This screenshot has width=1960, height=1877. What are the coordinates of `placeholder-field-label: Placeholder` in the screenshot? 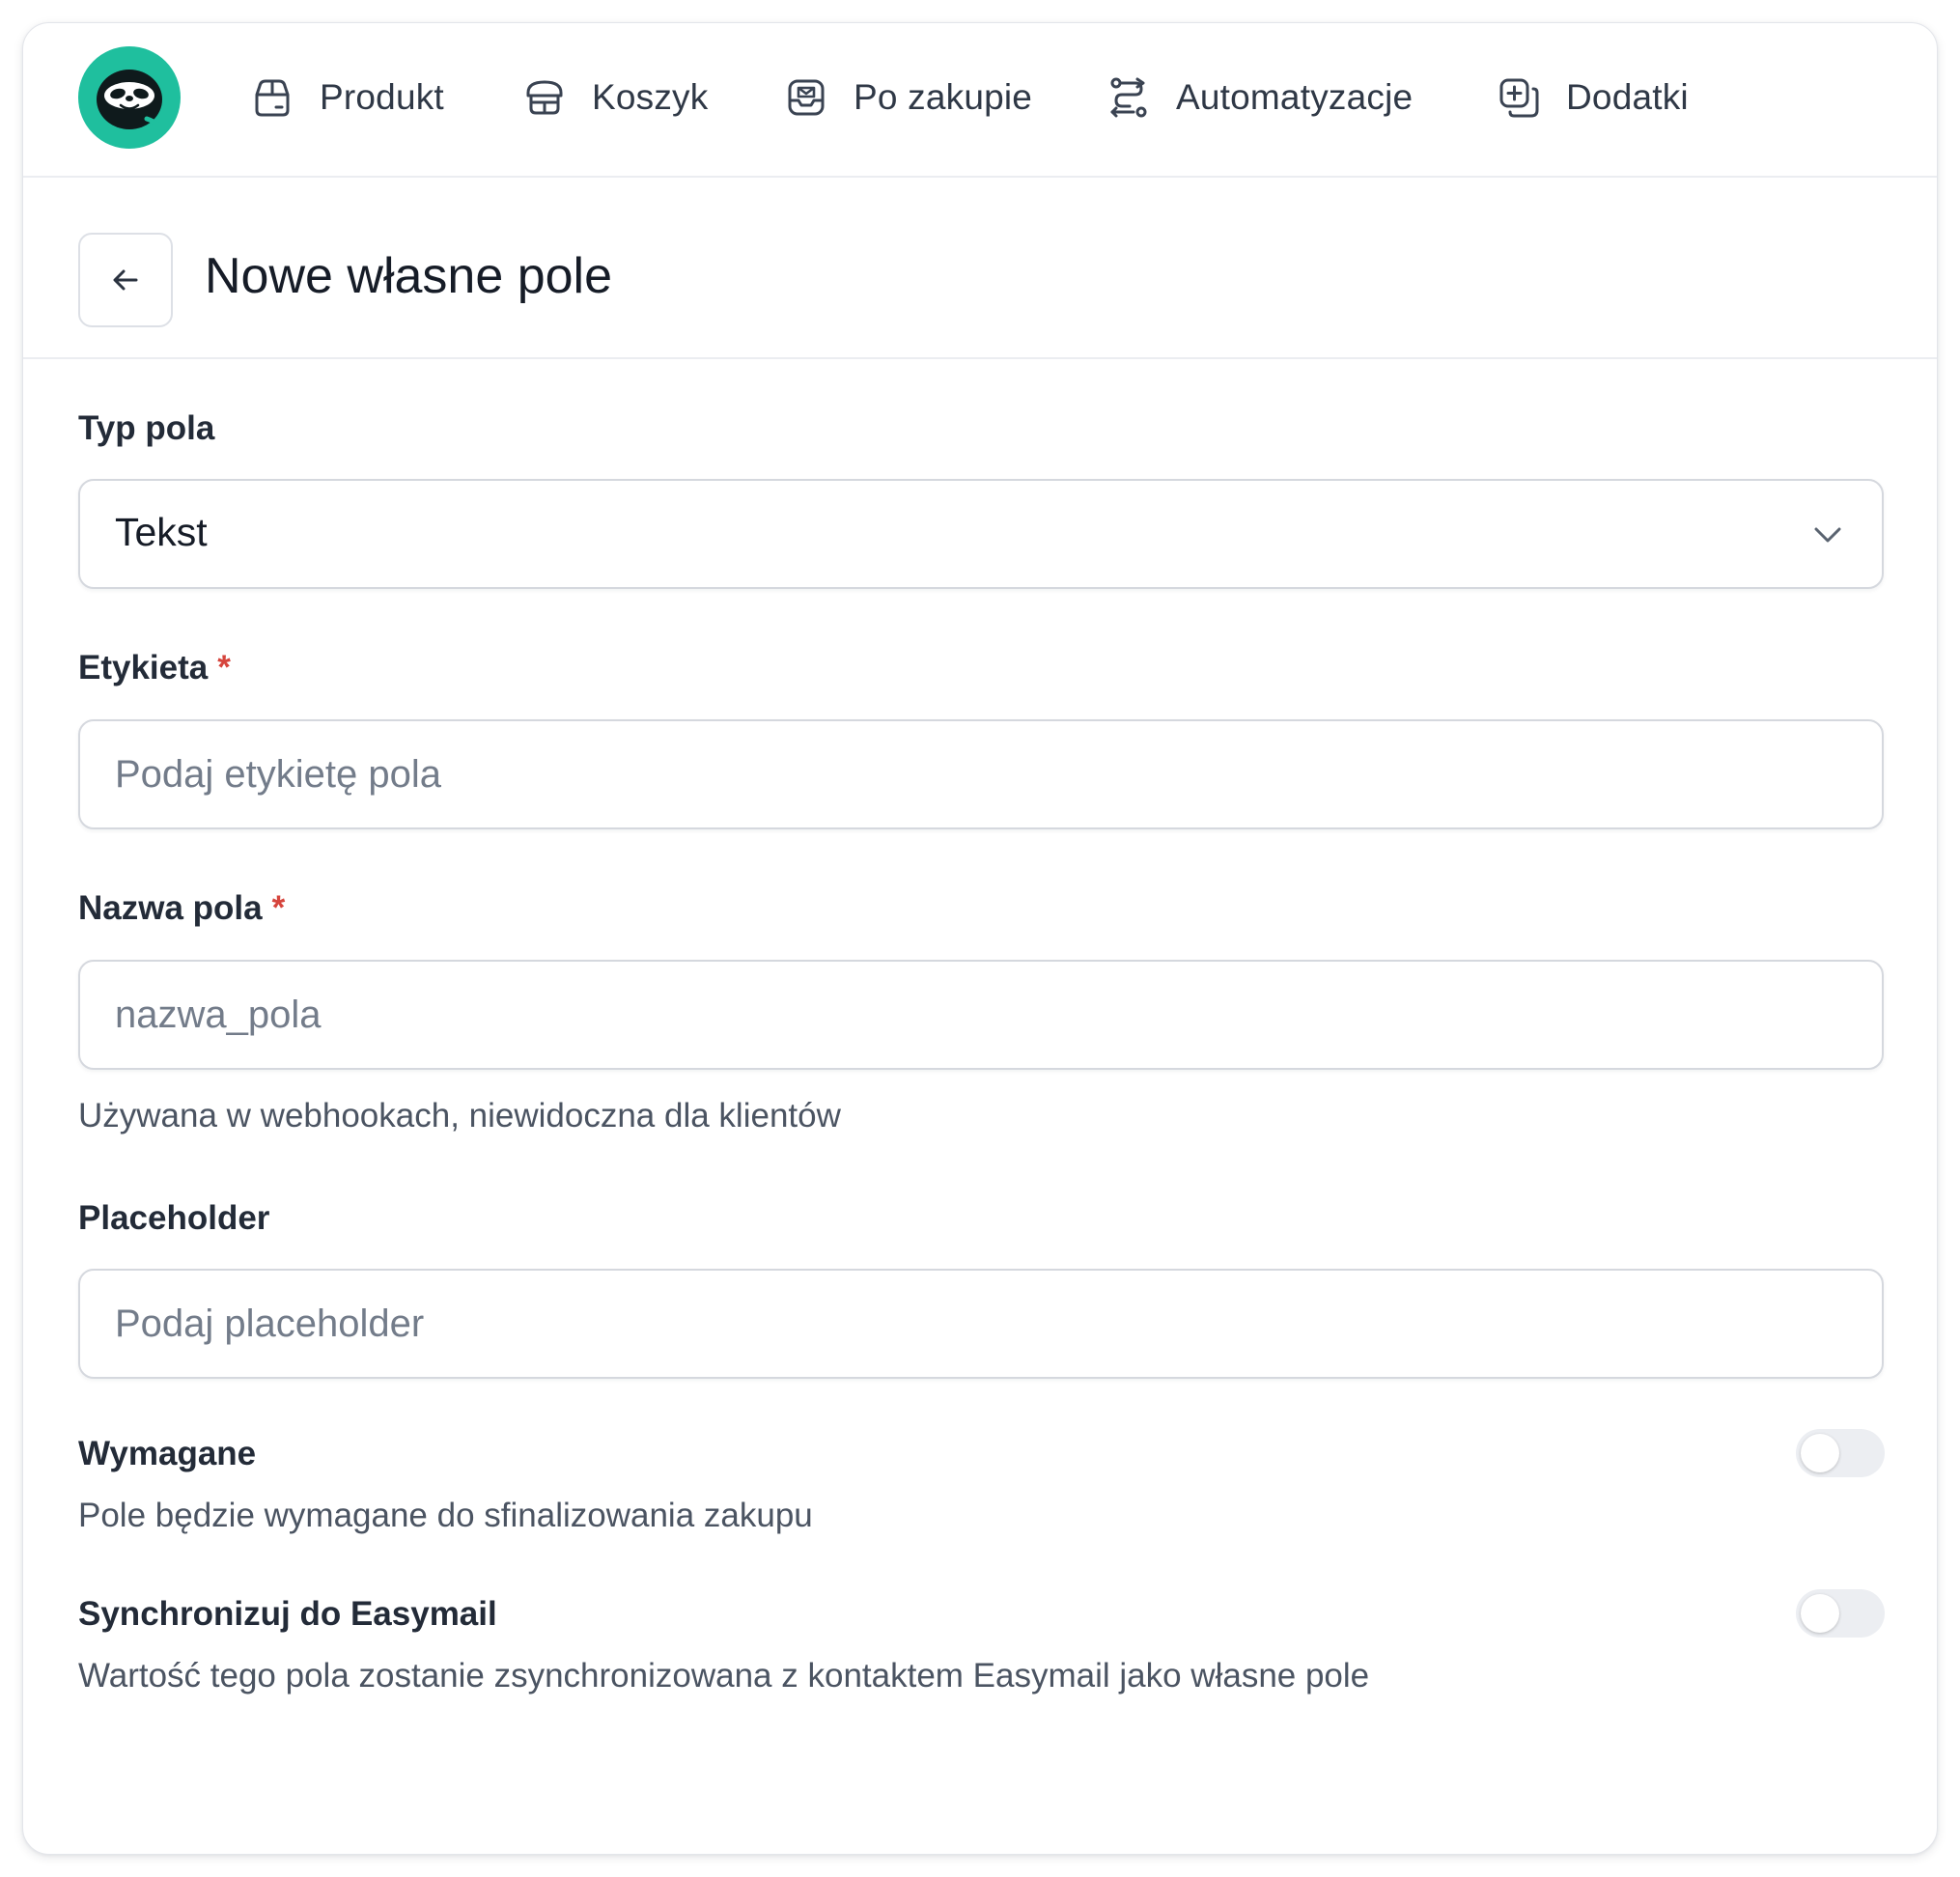 It's located at (174, 1218).